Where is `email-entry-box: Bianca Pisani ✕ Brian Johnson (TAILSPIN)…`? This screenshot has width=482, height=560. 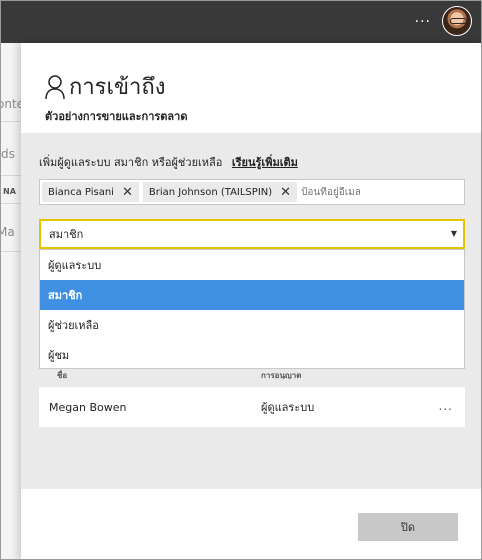
email-entry-box: Bianca Pisani ✕ Brian Johnson (TAILSPIN)… is located at coordinates (252, 192).